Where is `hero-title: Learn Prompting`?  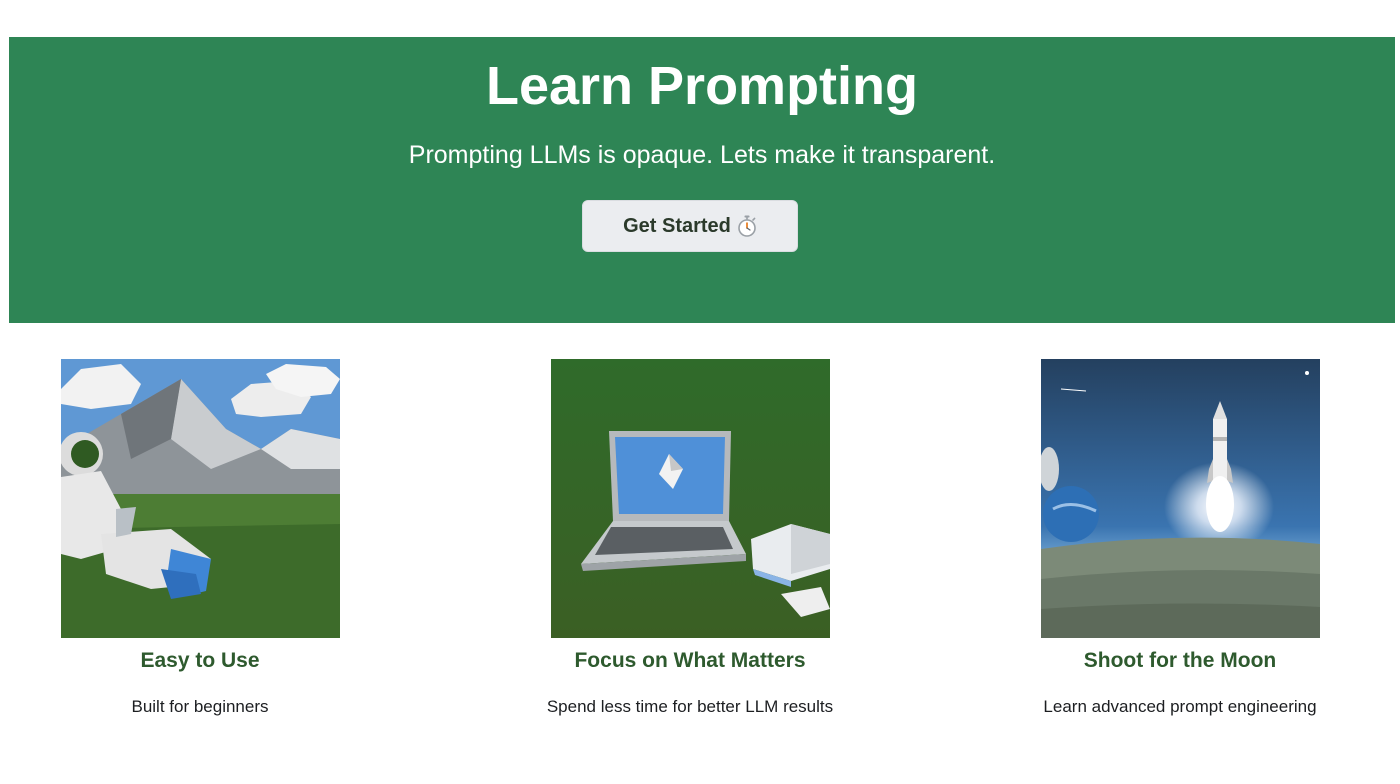 hero-title: Learn Prompting is located at coordinates (702, 86).